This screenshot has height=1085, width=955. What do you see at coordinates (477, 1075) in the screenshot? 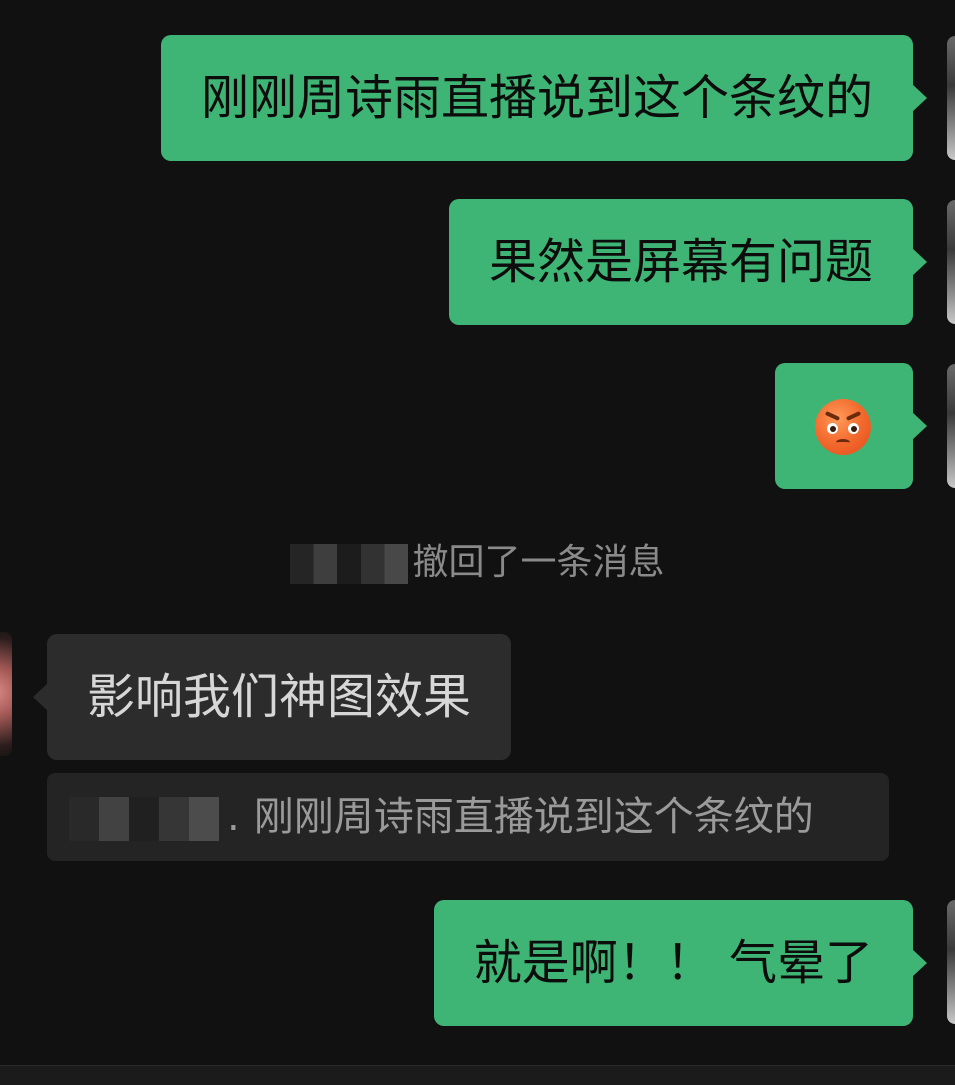
I see `input-bar-edge` at bounding box center [477, 1075].